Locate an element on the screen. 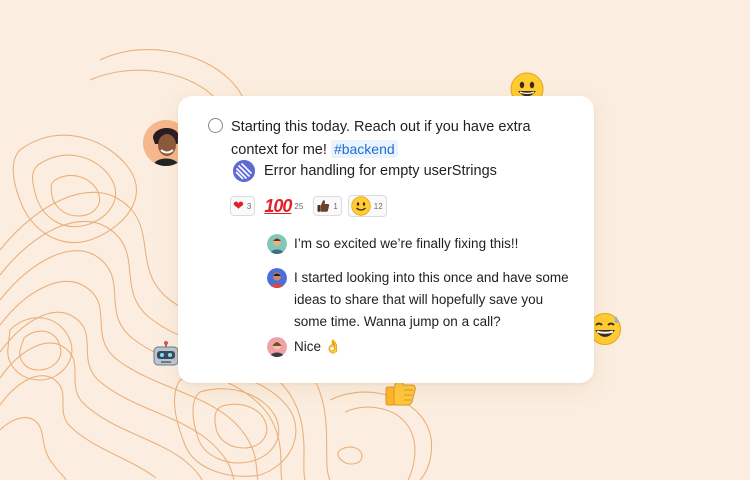  reaction-smiley: 12 is located at coordinates (367, 206).